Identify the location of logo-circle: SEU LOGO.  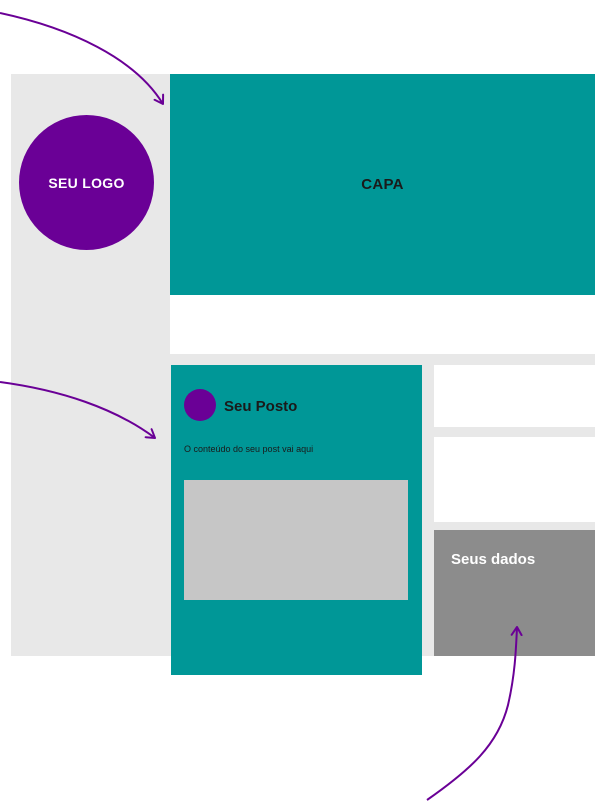
(86, 182).